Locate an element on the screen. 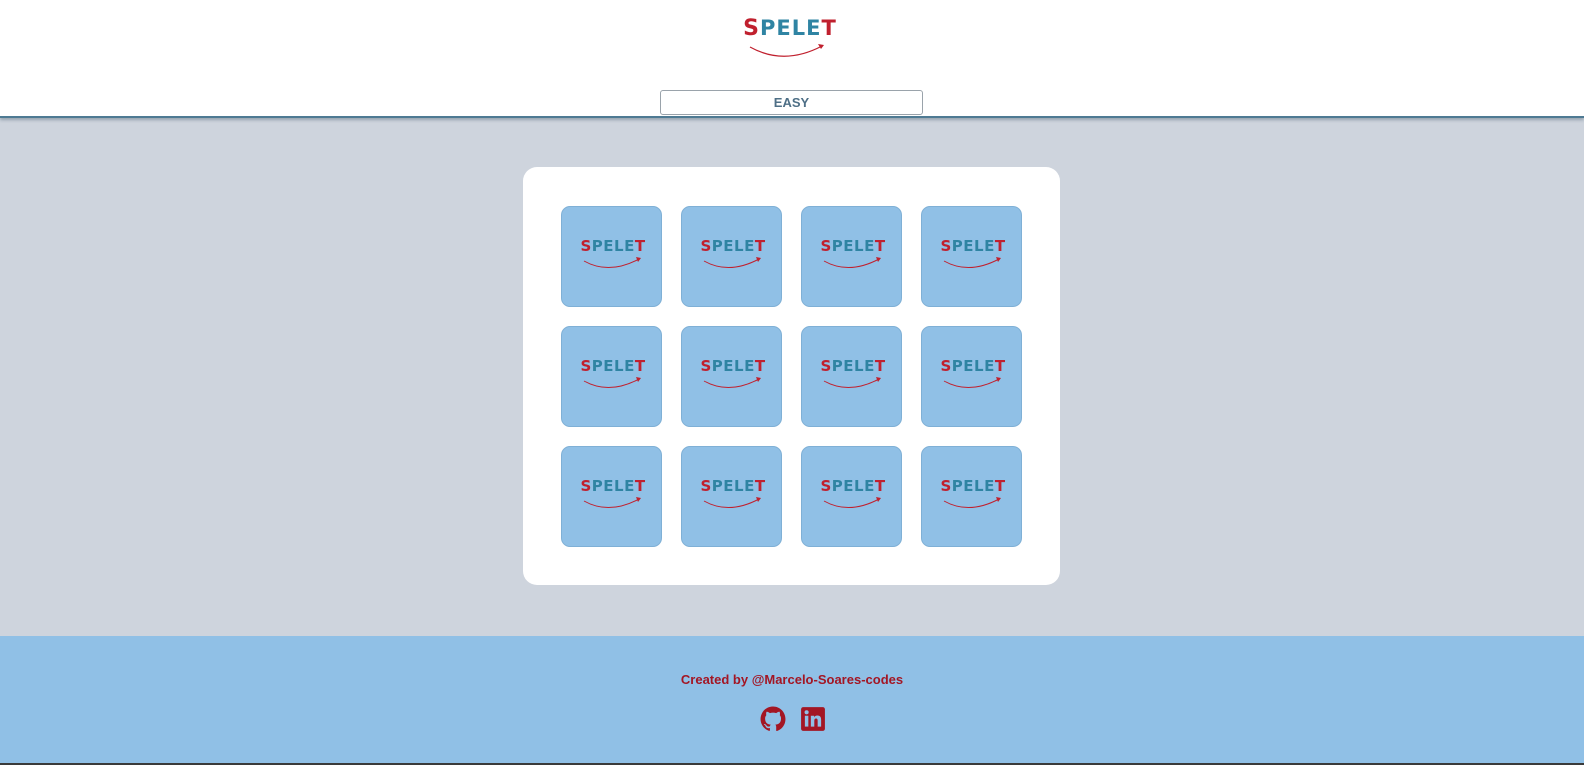  logo-smile-arc is located at coordinates (786, 50).